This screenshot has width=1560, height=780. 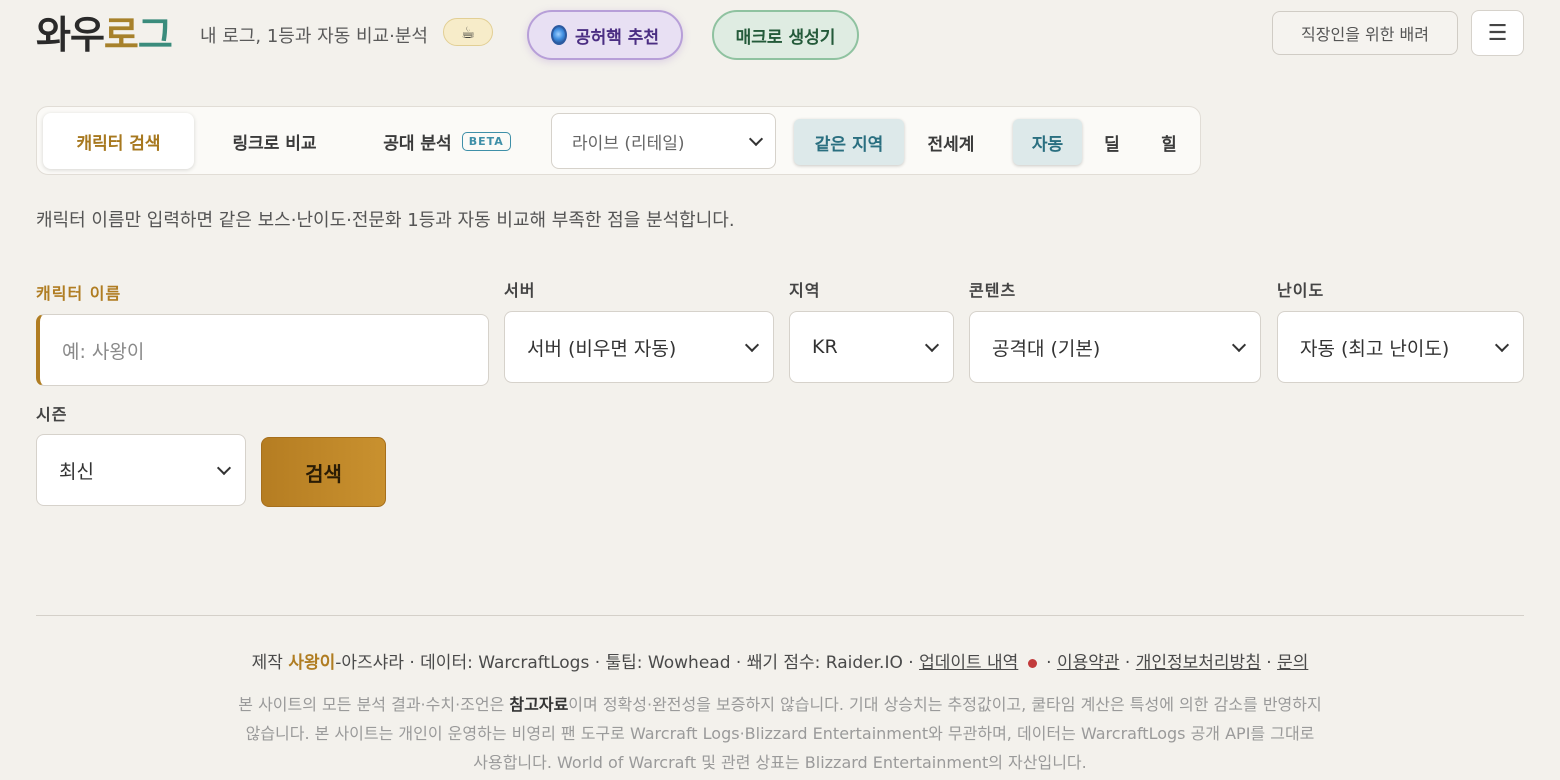 I want to click on contact-link: 문의, so click(x=1292, y=663).